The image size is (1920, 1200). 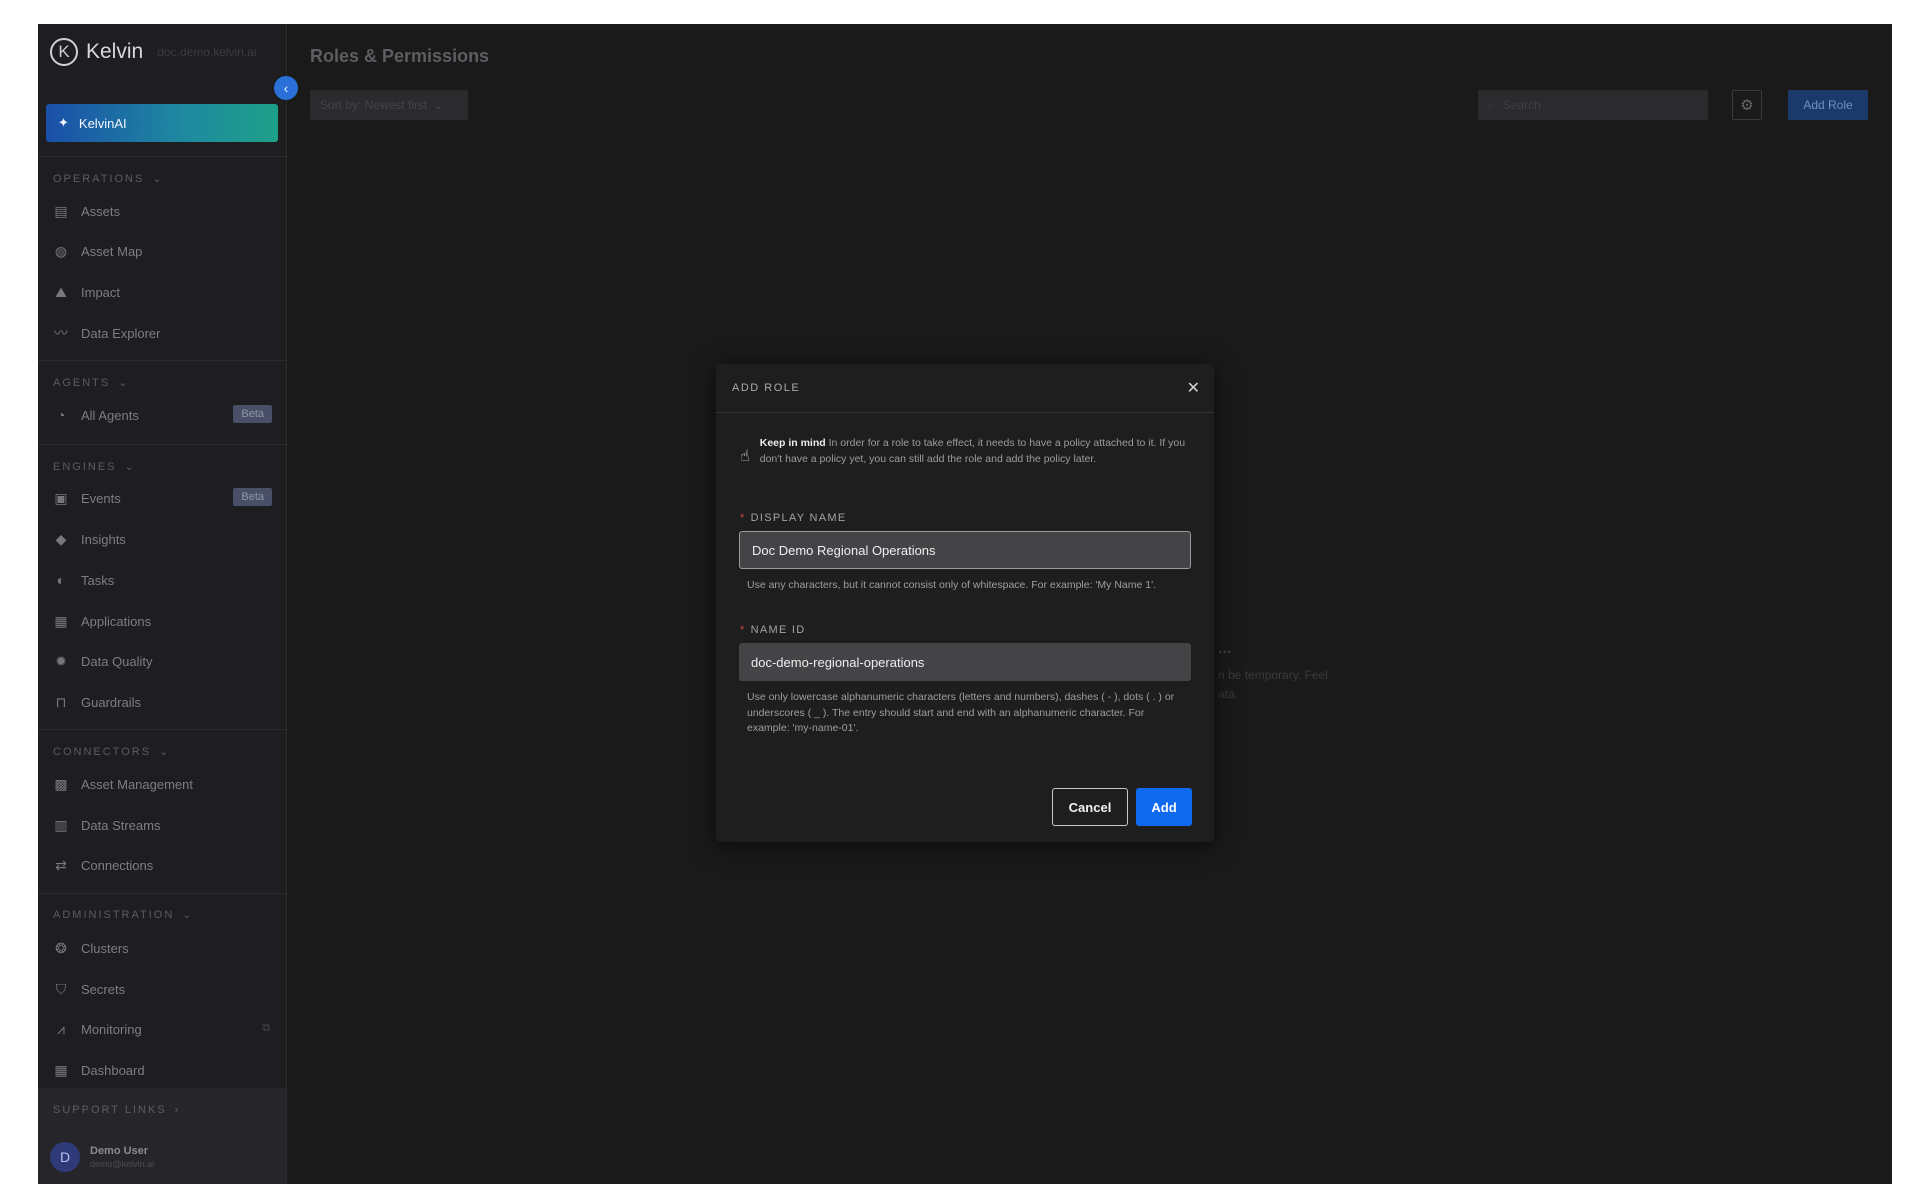 I want to click on asset-management-icon: ▩, so click(x=61, y=783).